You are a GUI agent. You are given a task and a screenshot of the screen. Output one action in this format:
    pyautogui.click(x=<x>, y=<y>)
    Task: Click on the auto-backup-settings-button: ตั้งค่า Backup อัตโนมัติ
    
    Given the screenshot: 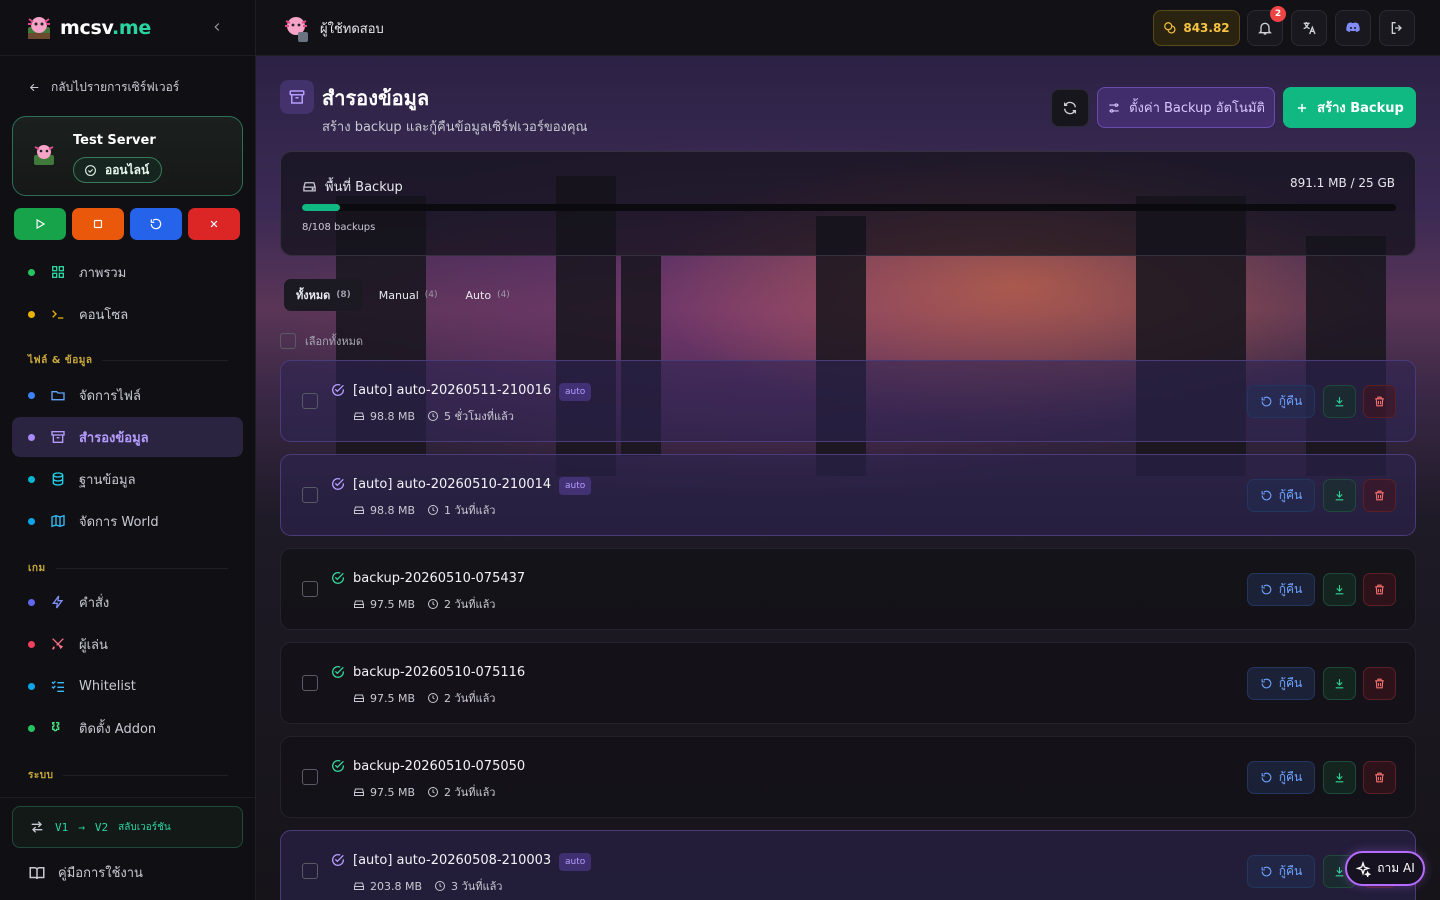 What is the action you would take?
    pyautogui.click(x=1186, y=107)
    